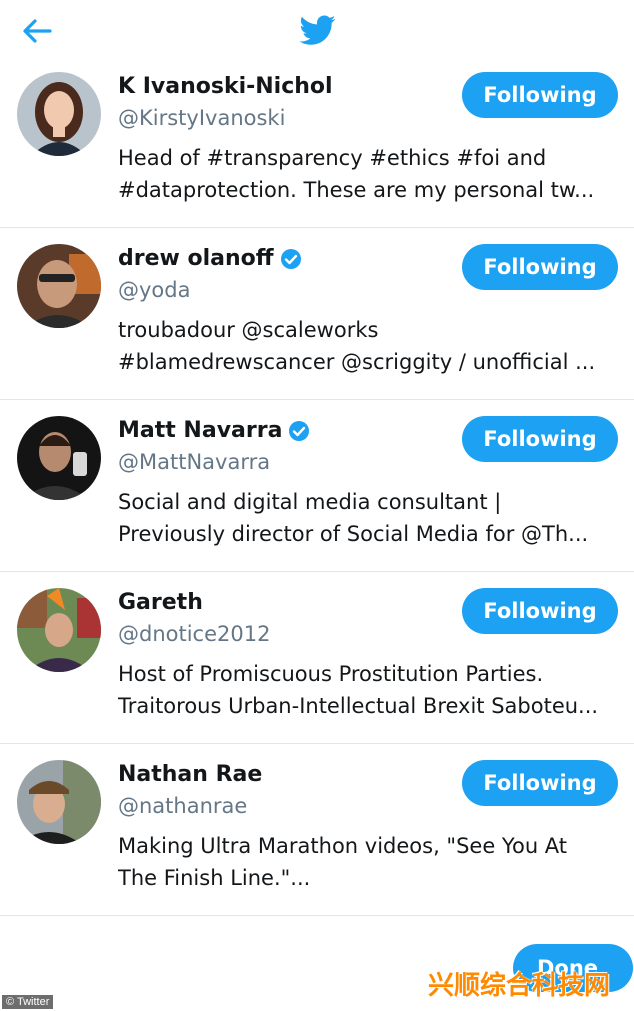 The width and height of the screenshot is (634, 1011). I want to click on twitter-bird-icon, so click(317, 30).